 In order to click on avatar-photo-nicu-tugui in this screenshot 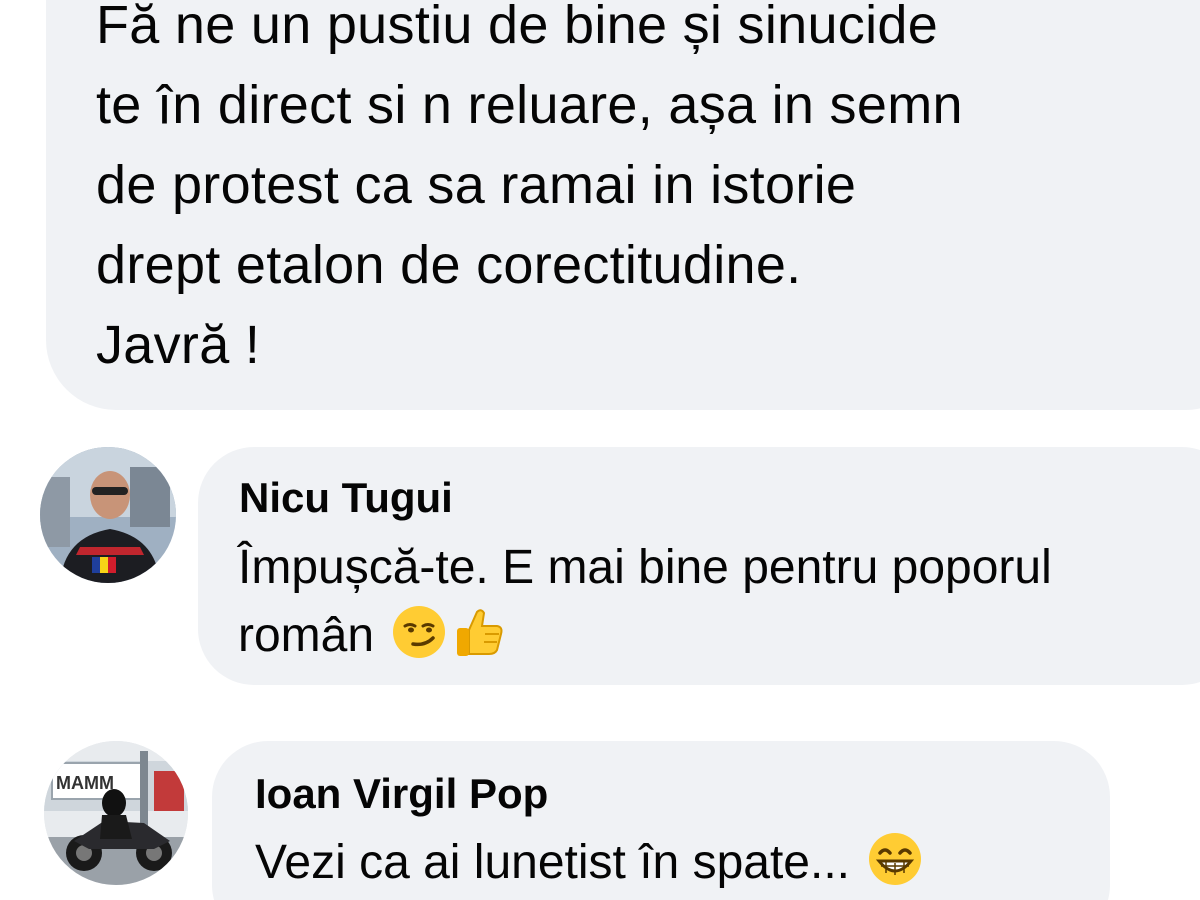, I will do `click(108, 515)`.